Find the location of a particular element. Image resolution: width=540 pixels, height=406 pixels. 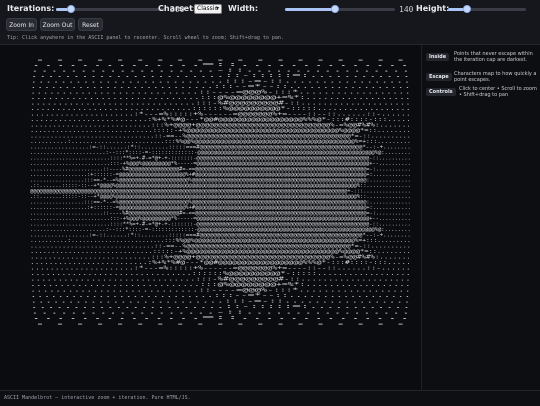

charset-select: Classic ▾ is located at coordinates (208, 9).